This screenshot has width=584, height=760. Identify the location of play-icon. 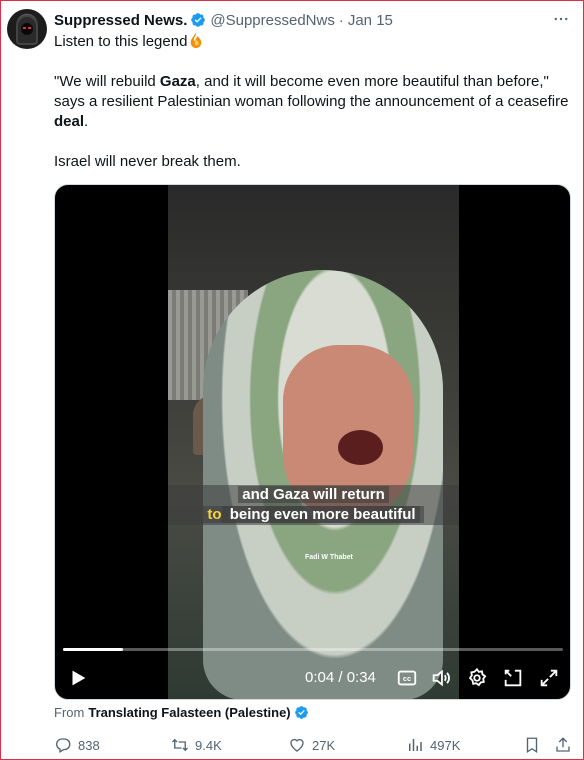
(78, 678).